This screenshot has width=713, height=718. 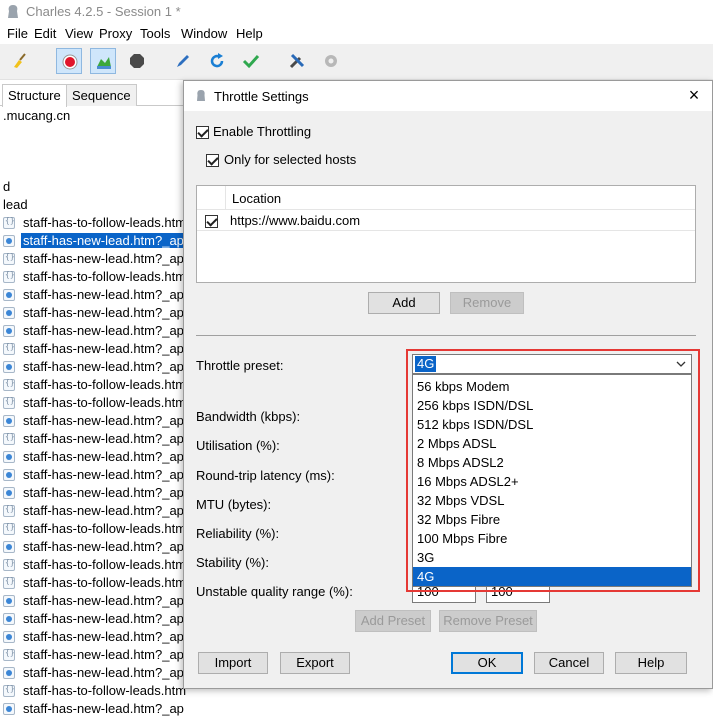 What do you see at coordinates (404, 303) in the screenshot?
I see `add-host-button: Add` at bounding box center [404, 303].